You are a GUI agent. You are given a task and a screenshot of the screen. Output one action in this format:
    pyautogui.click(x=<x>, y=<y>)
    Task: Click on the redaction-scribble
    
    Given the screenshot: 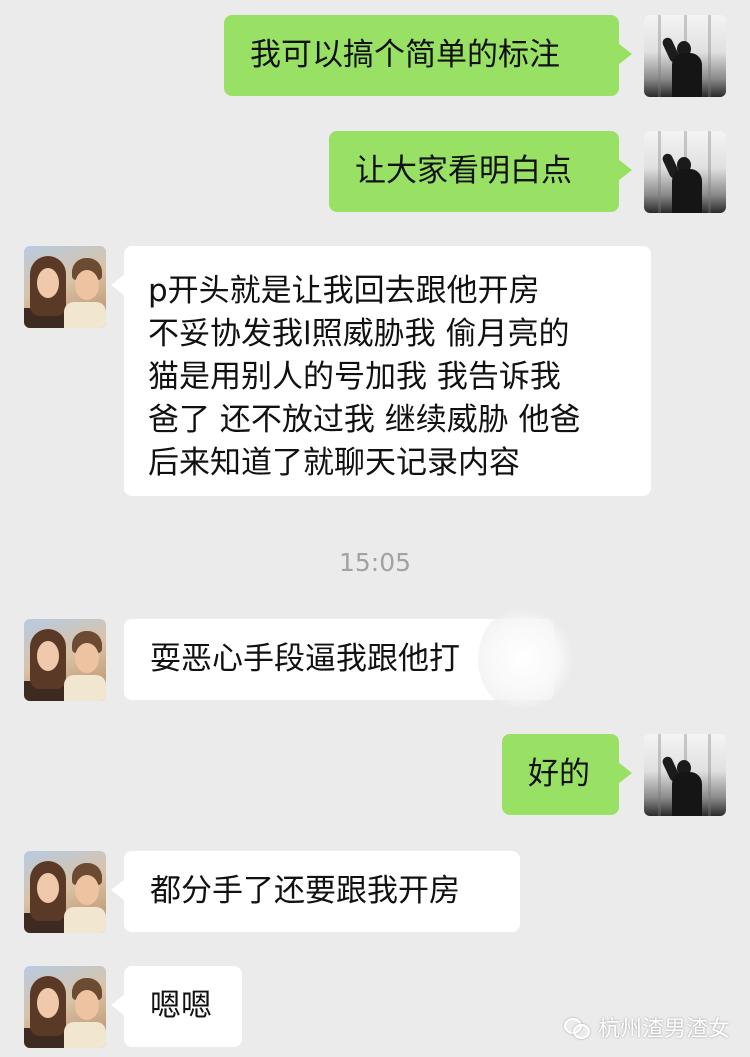 What is the action you would take?
    pyautogui.click(x=528, y=659)
    